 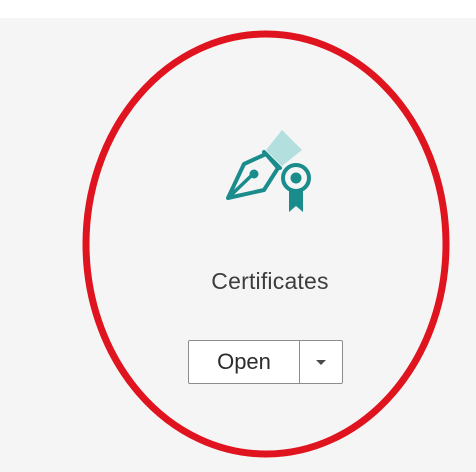 I want to click on certificate-pen-icon, so click(x=275, y=172).